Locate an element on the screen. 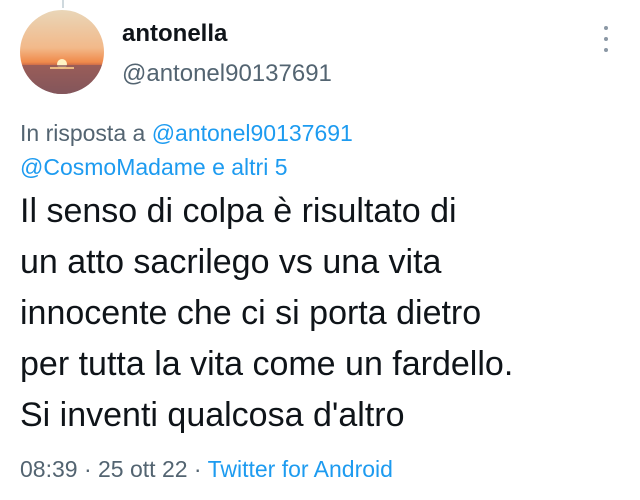  author-handle: @antonel90137691 is located at coordinates (227, 74).